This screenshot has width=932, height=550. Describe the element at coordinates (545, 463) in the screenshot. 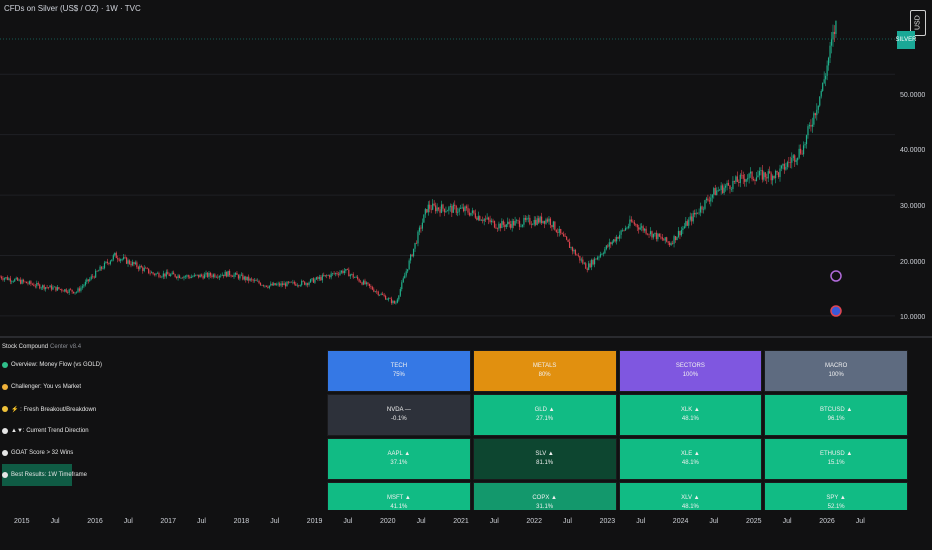

I see `cell-value: 81.1%` at that location.